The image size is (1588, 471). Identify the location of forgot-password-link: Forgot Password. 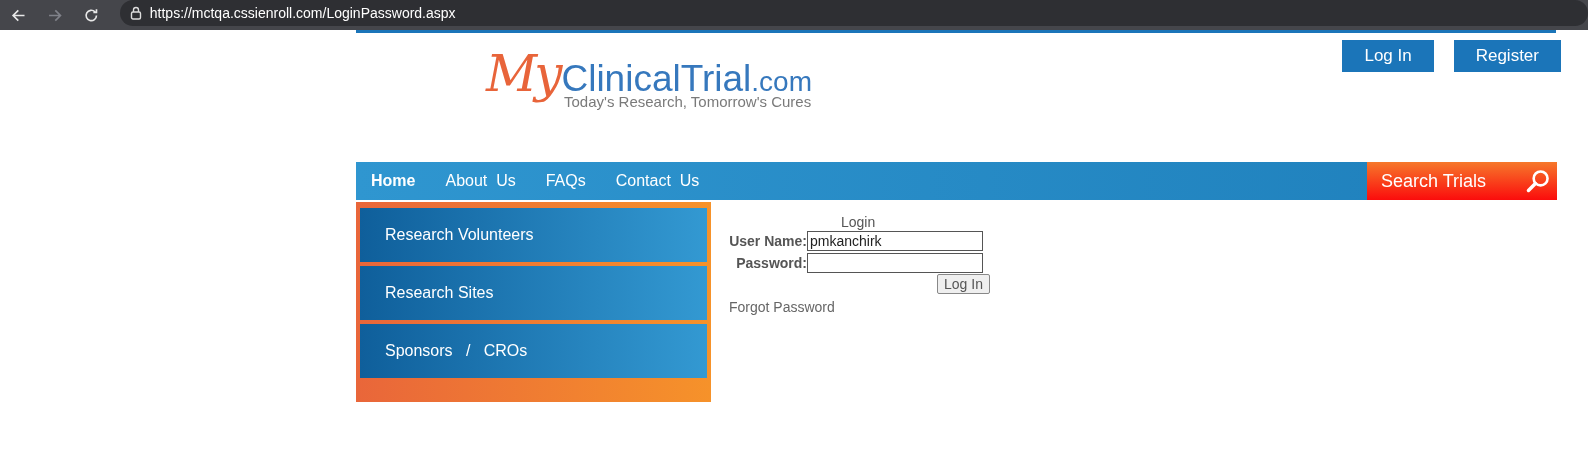
(859, 307).